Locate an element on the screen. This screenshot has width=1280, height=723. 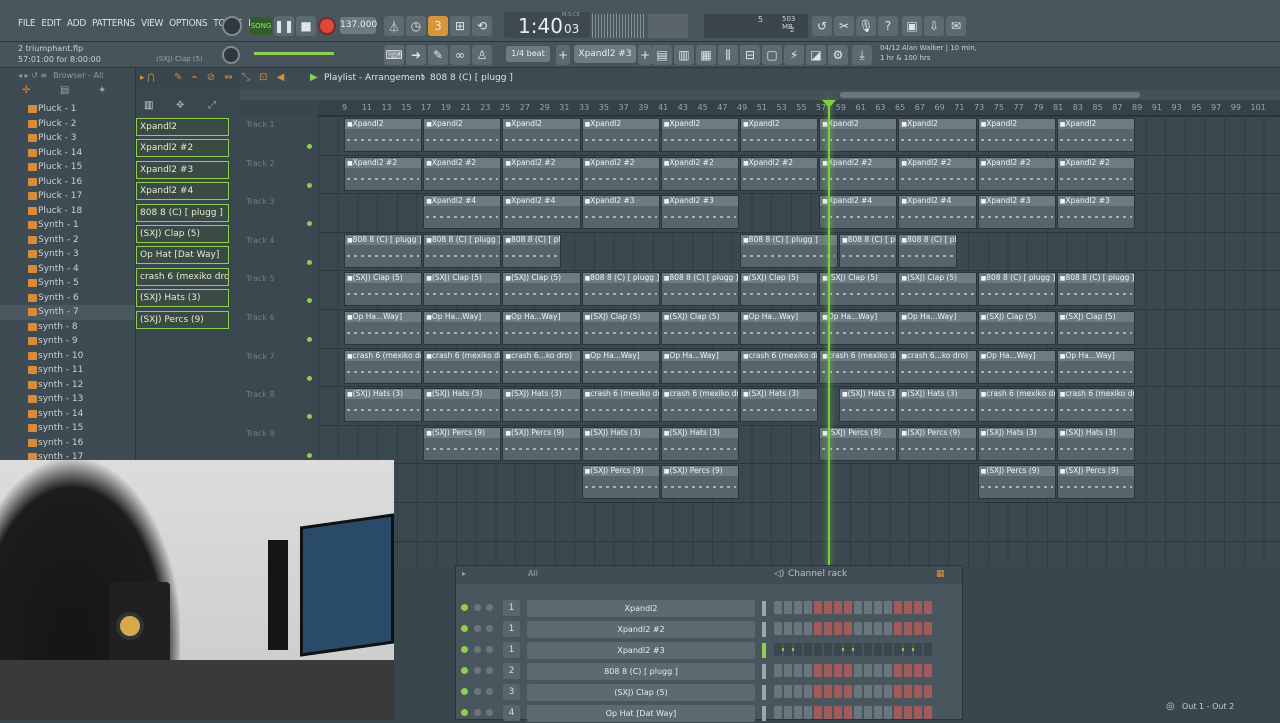
song-mode-toggle: SONG is located at coordinates (261, 26).